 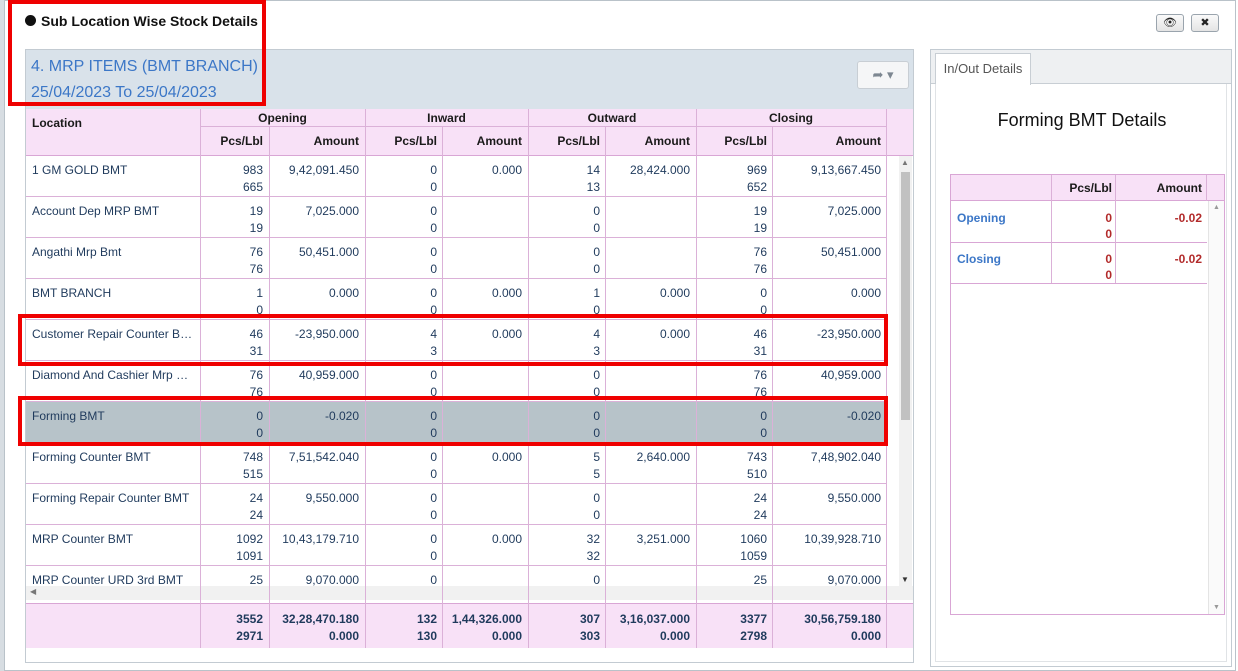 What do you see at coordinates (256, 375) in the screenshot?
I see `op-pcs-value: 76` at bounding box center [256, 375].